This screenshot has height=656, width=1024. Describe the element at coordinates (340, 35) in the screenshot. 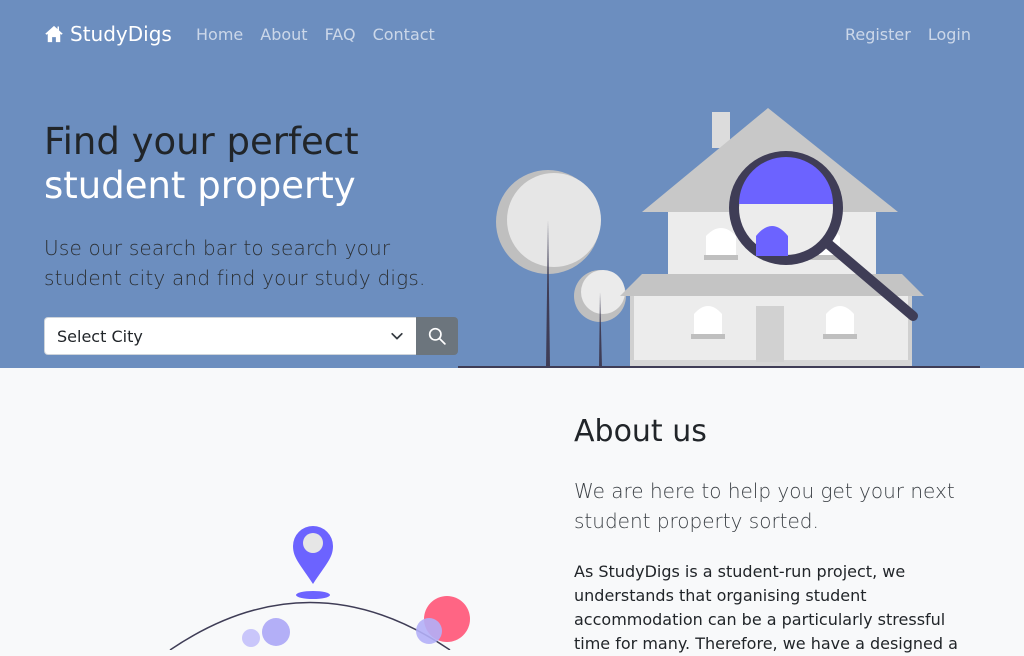

I see `nav-faq: FAQ` at that location.